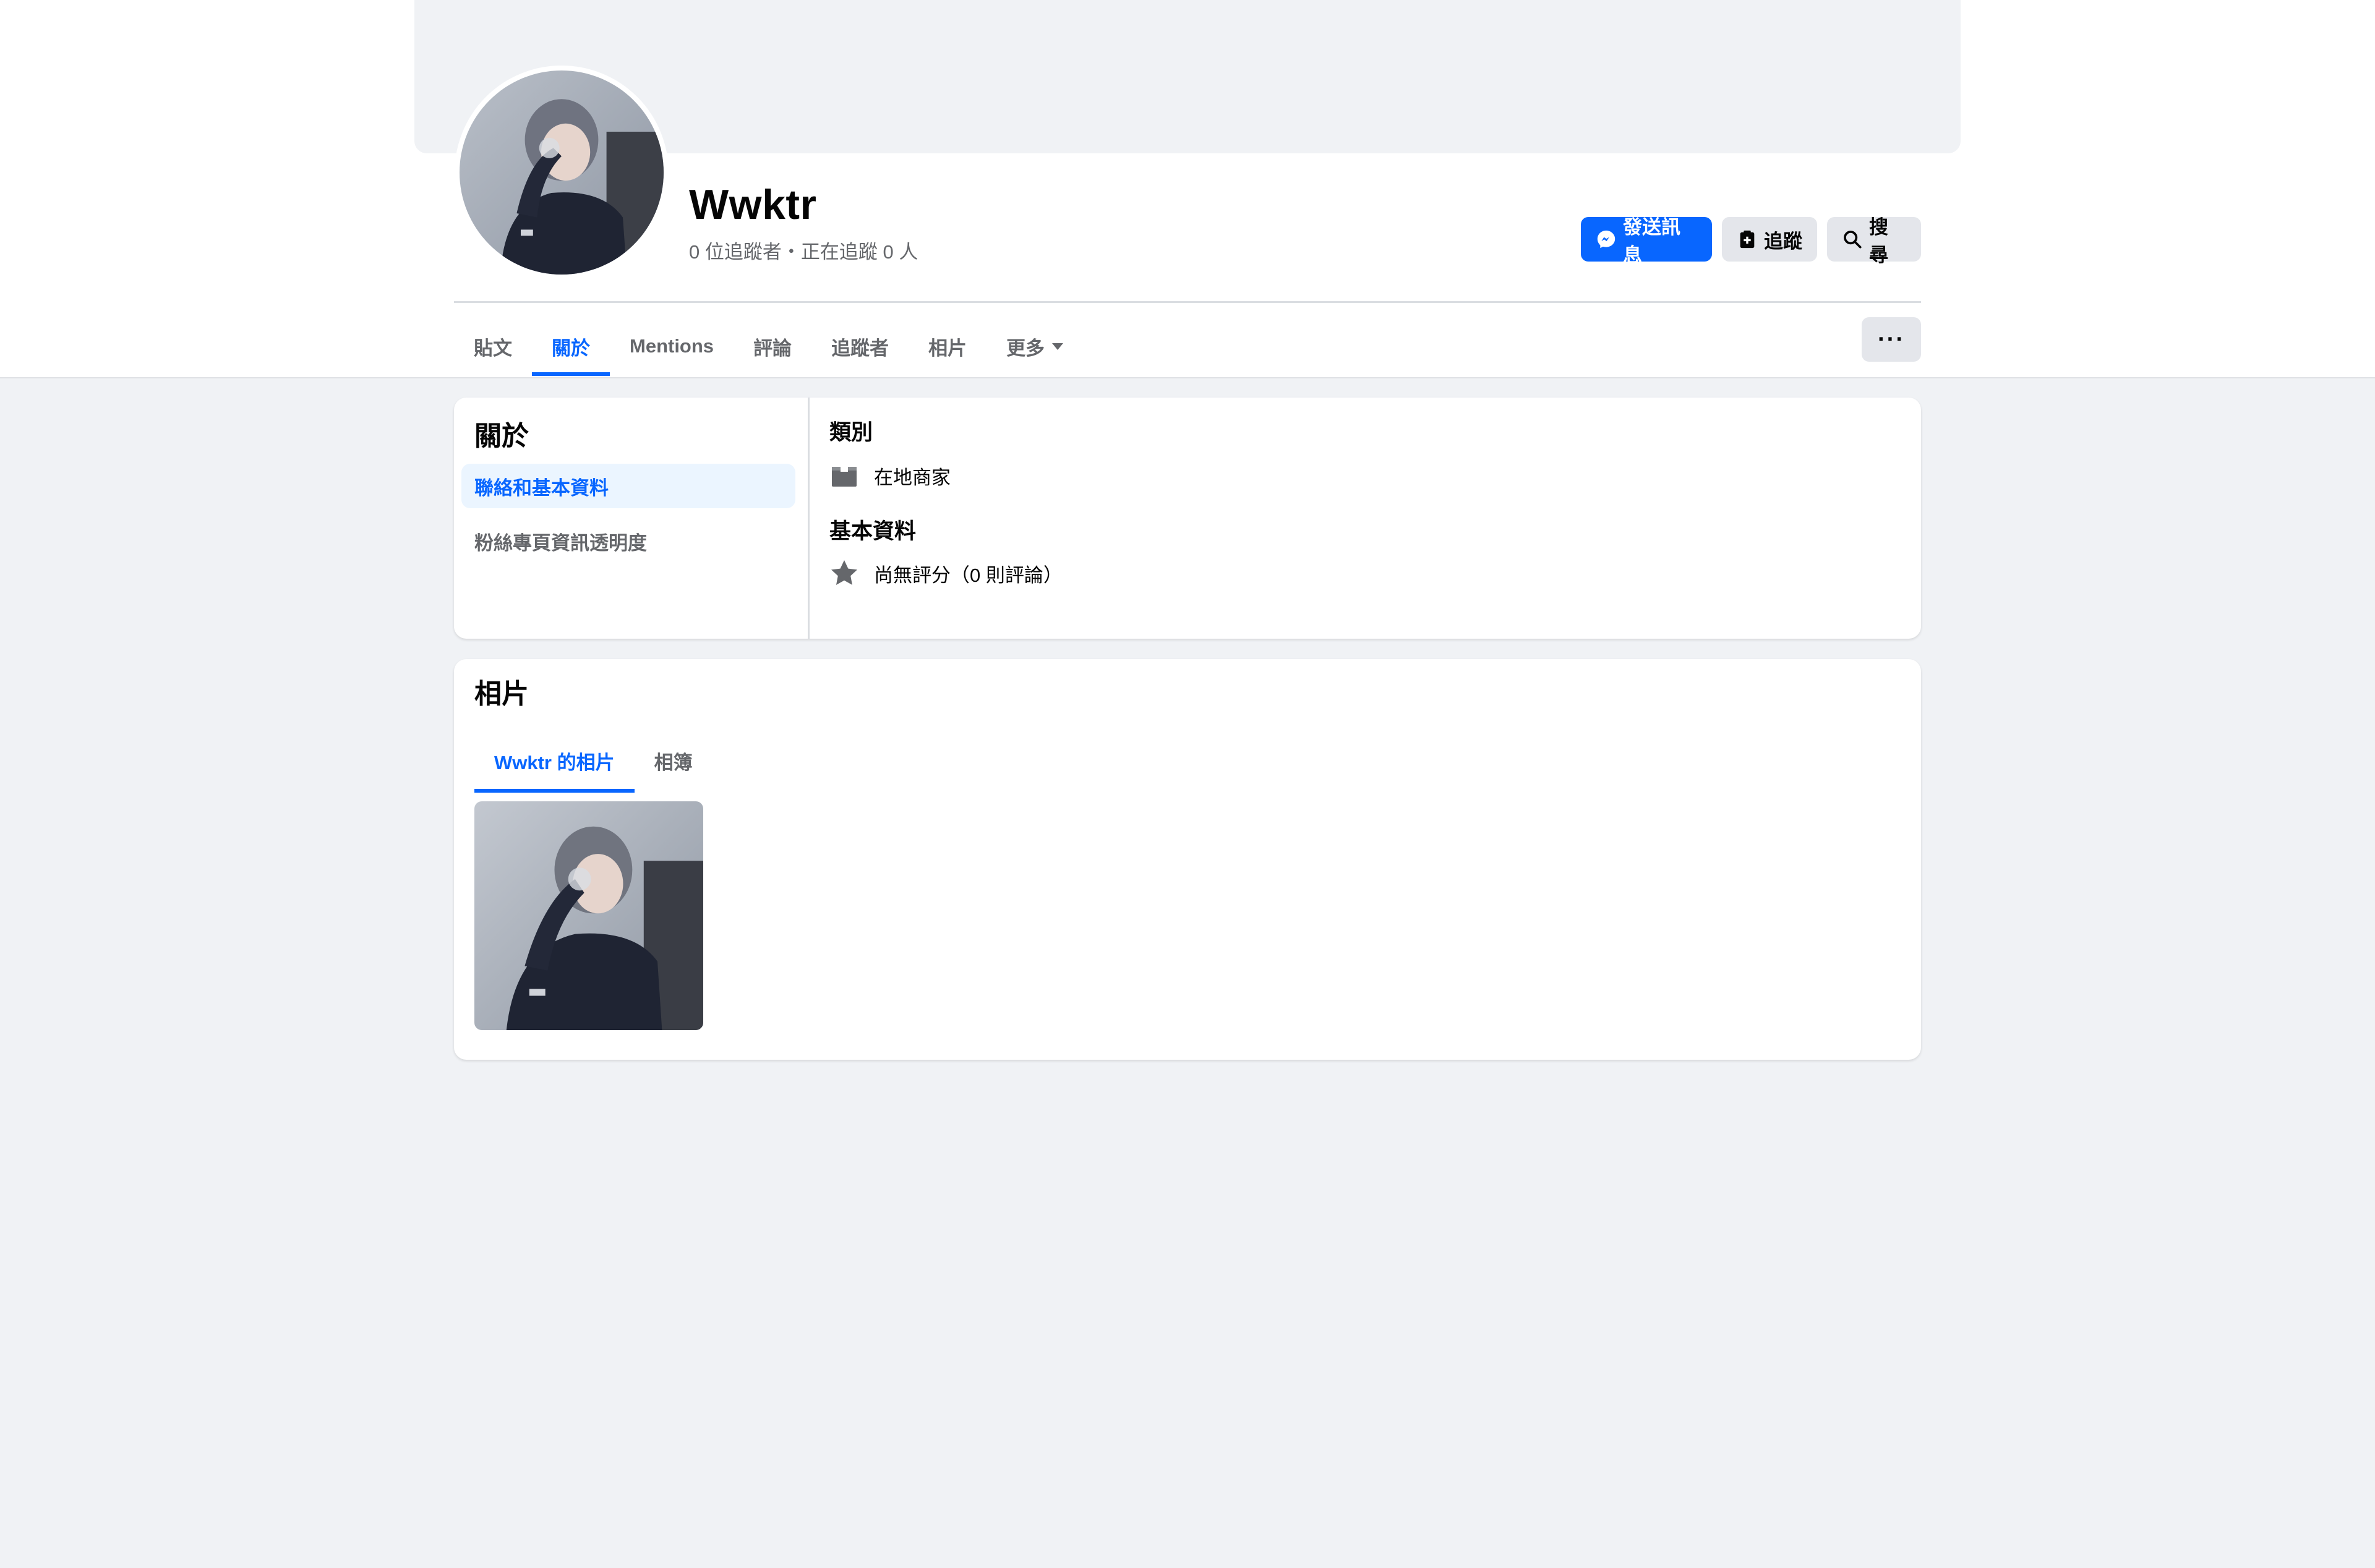  Describe the element at coordinates (844, 477) in the screenshot. I see `category-icon` at that location.